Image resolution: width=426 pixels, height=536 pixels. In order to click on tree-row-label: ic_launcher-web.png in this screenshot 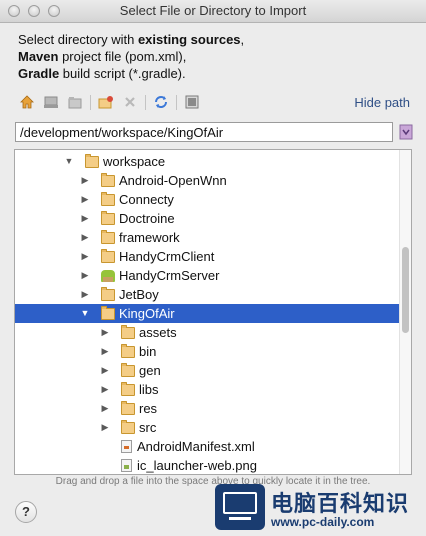, I will do `click(197, 465)`.